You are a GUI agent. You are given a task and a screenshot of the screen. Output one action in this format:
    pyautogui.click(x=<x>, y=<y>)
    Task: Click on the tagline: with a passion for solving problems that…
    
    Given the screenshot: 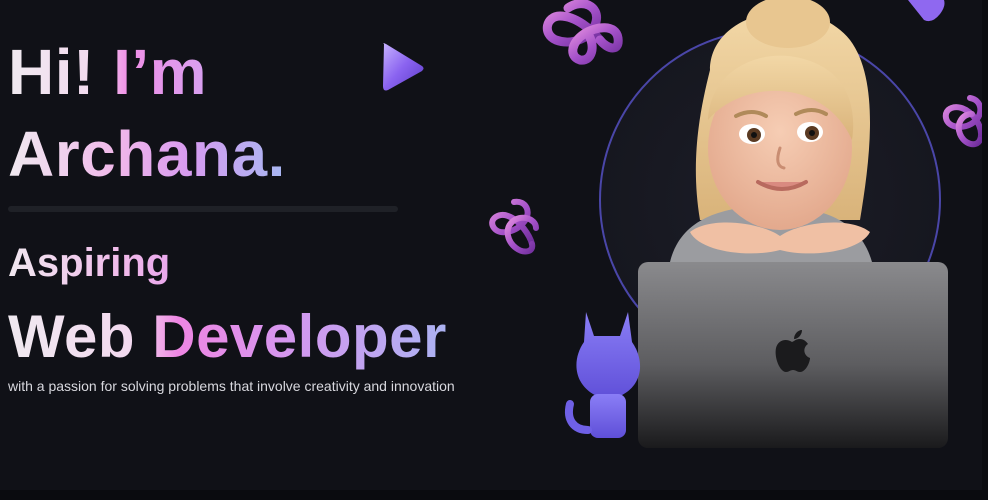 What is the action you would take?
    pyautogui.click(x=231, y=386)
    